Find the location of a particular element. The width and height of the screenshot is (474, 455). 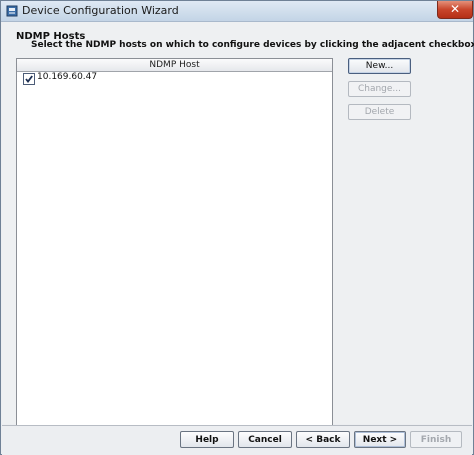

checkmark-icon is located at coordinates (29, 79).